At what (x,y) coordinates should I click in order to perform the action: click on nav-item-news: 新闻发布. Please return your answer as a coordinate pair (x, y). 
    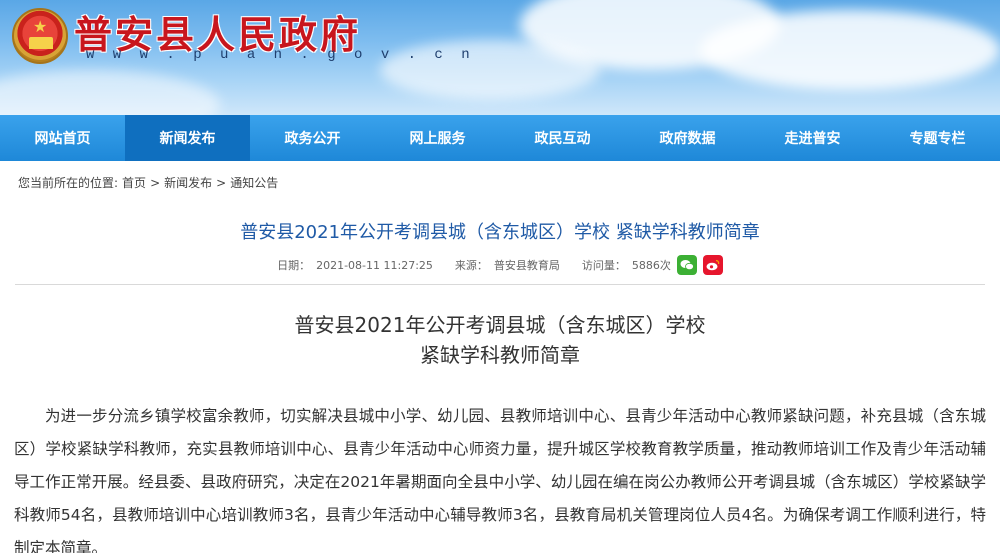
    Looking at the image, I should click on (187, 138).